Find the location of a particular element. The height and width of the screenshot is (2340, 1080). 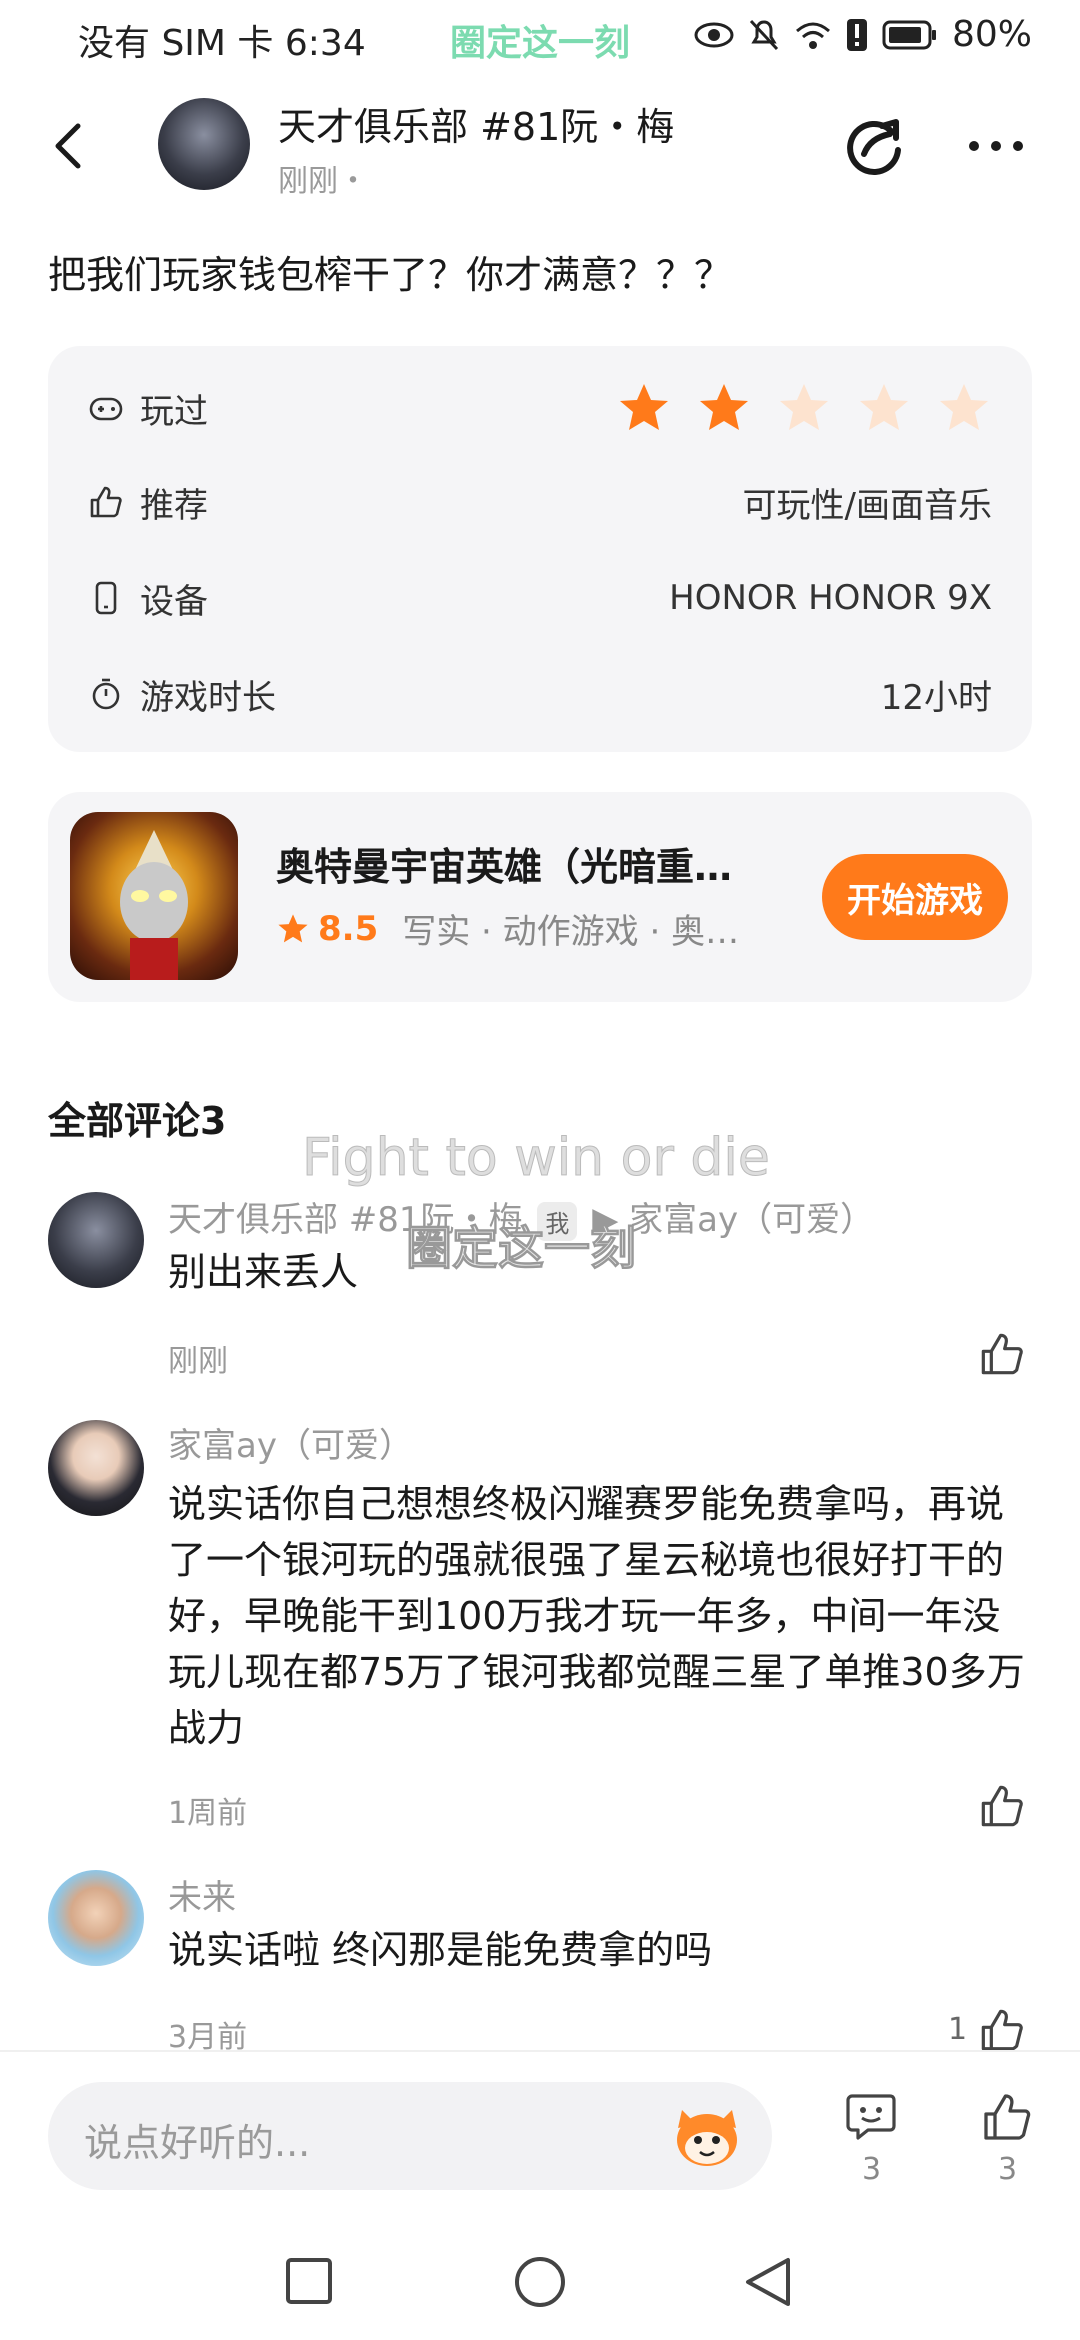

game-score: 8.5 is located at coordinates (348, 928).